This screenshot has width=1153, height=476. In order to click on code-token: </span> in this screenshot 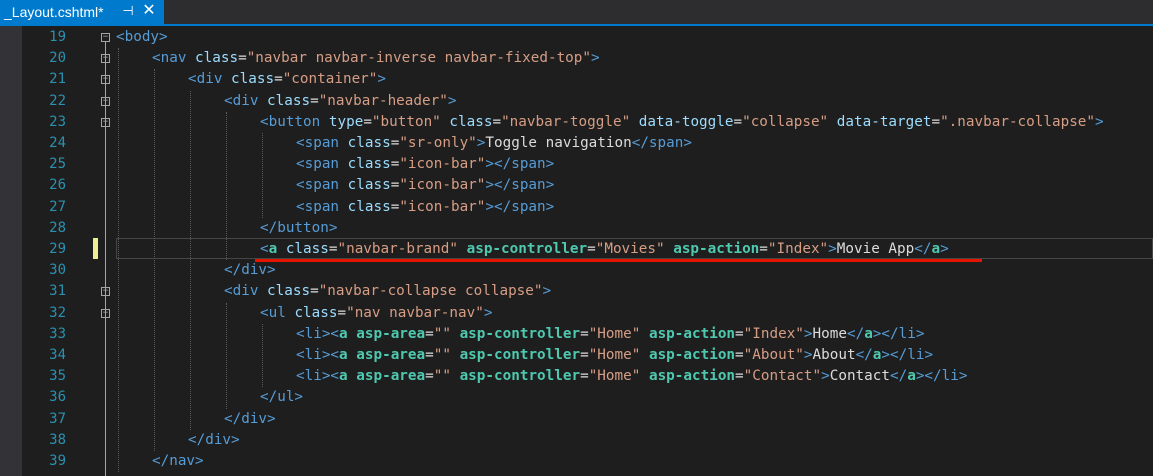, I will do `click(661, 143)`.